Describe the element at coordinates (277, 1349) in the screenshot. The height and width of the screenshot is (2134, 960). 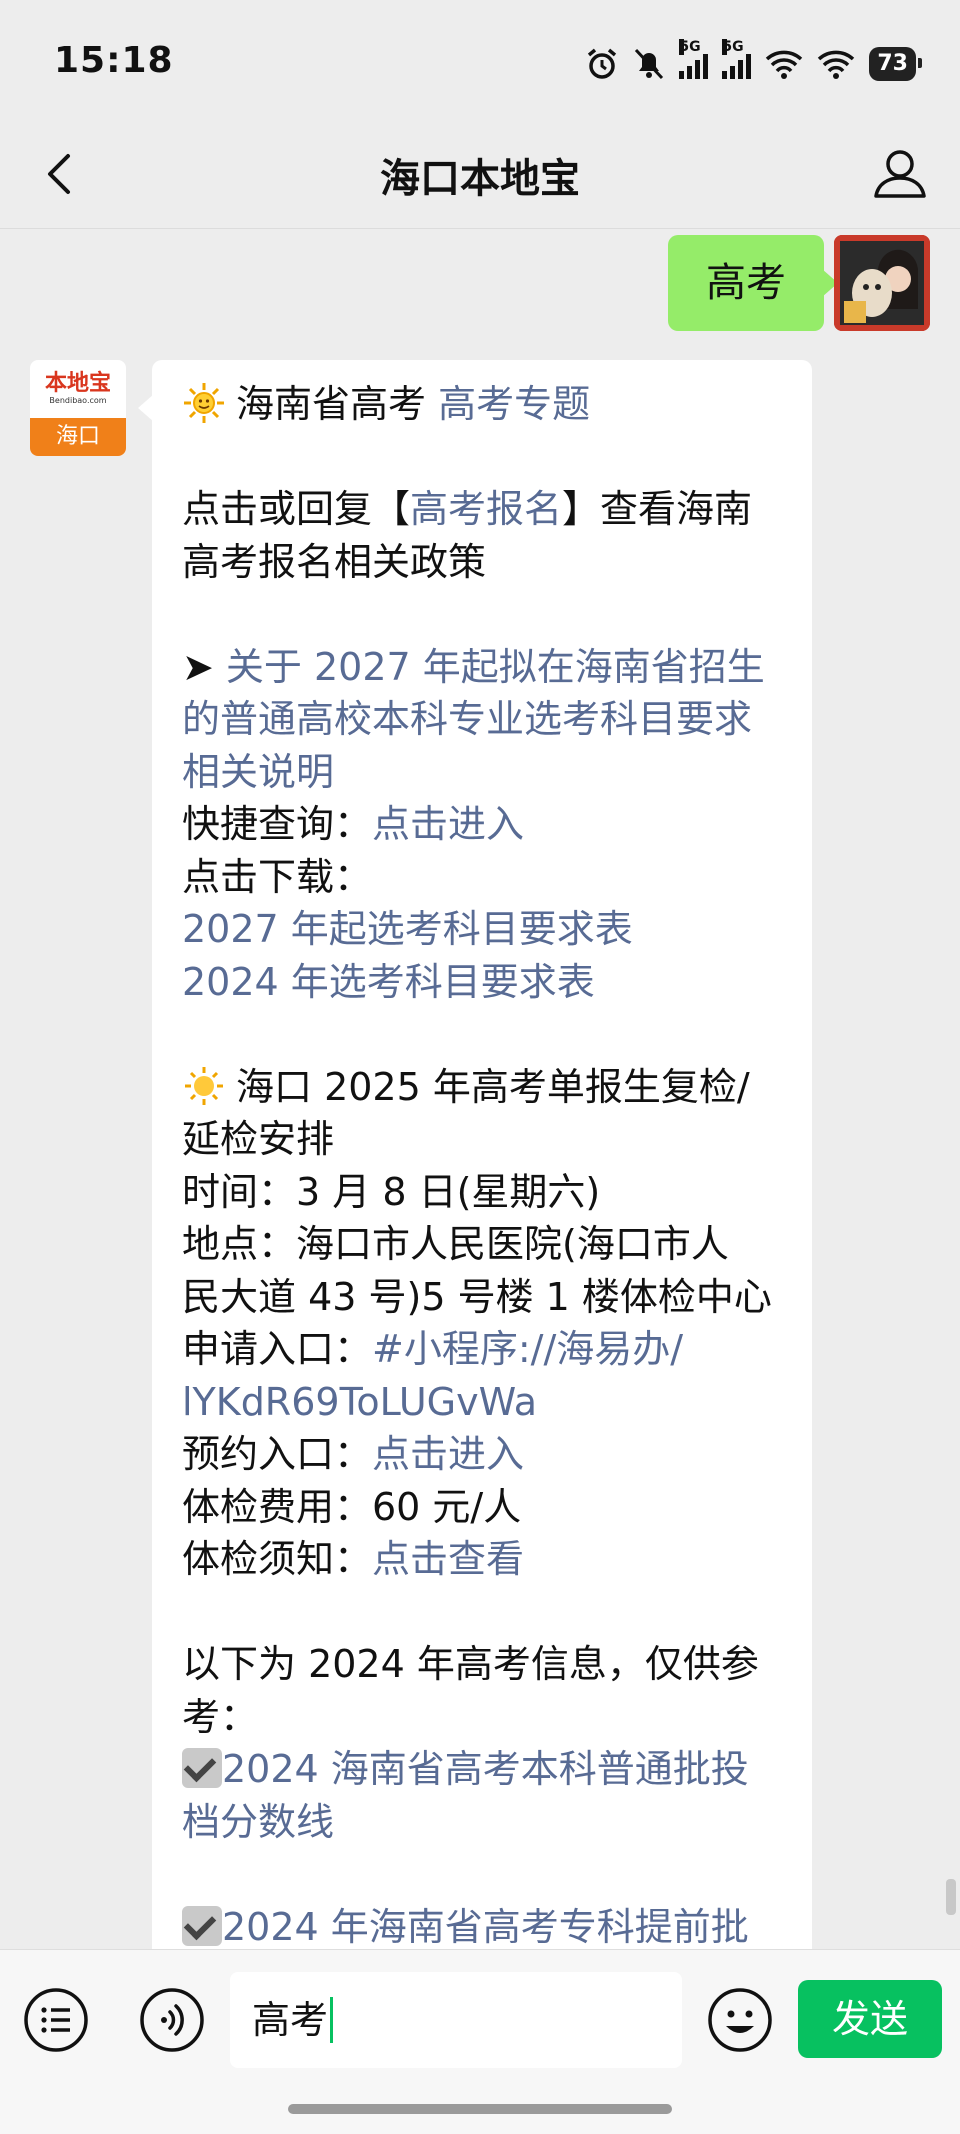
I see `text: 申请入口：` at that location.